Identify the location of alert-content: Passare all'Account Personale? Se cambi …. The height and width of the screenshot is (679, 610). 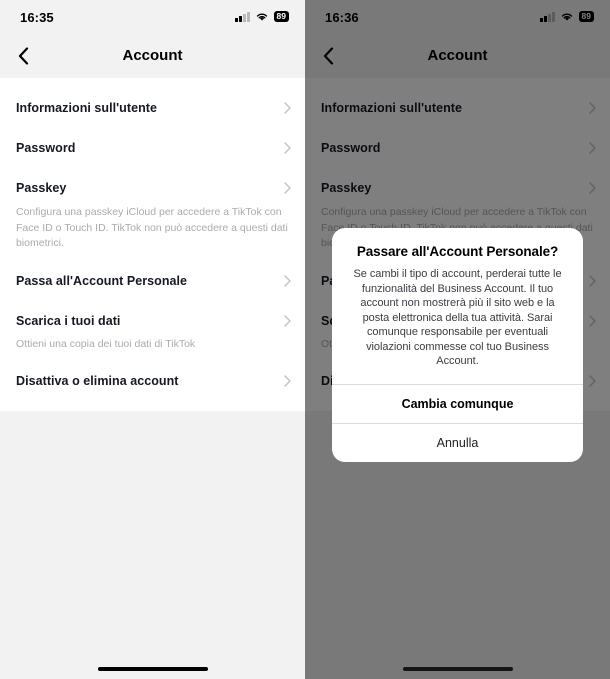
(457, 306).